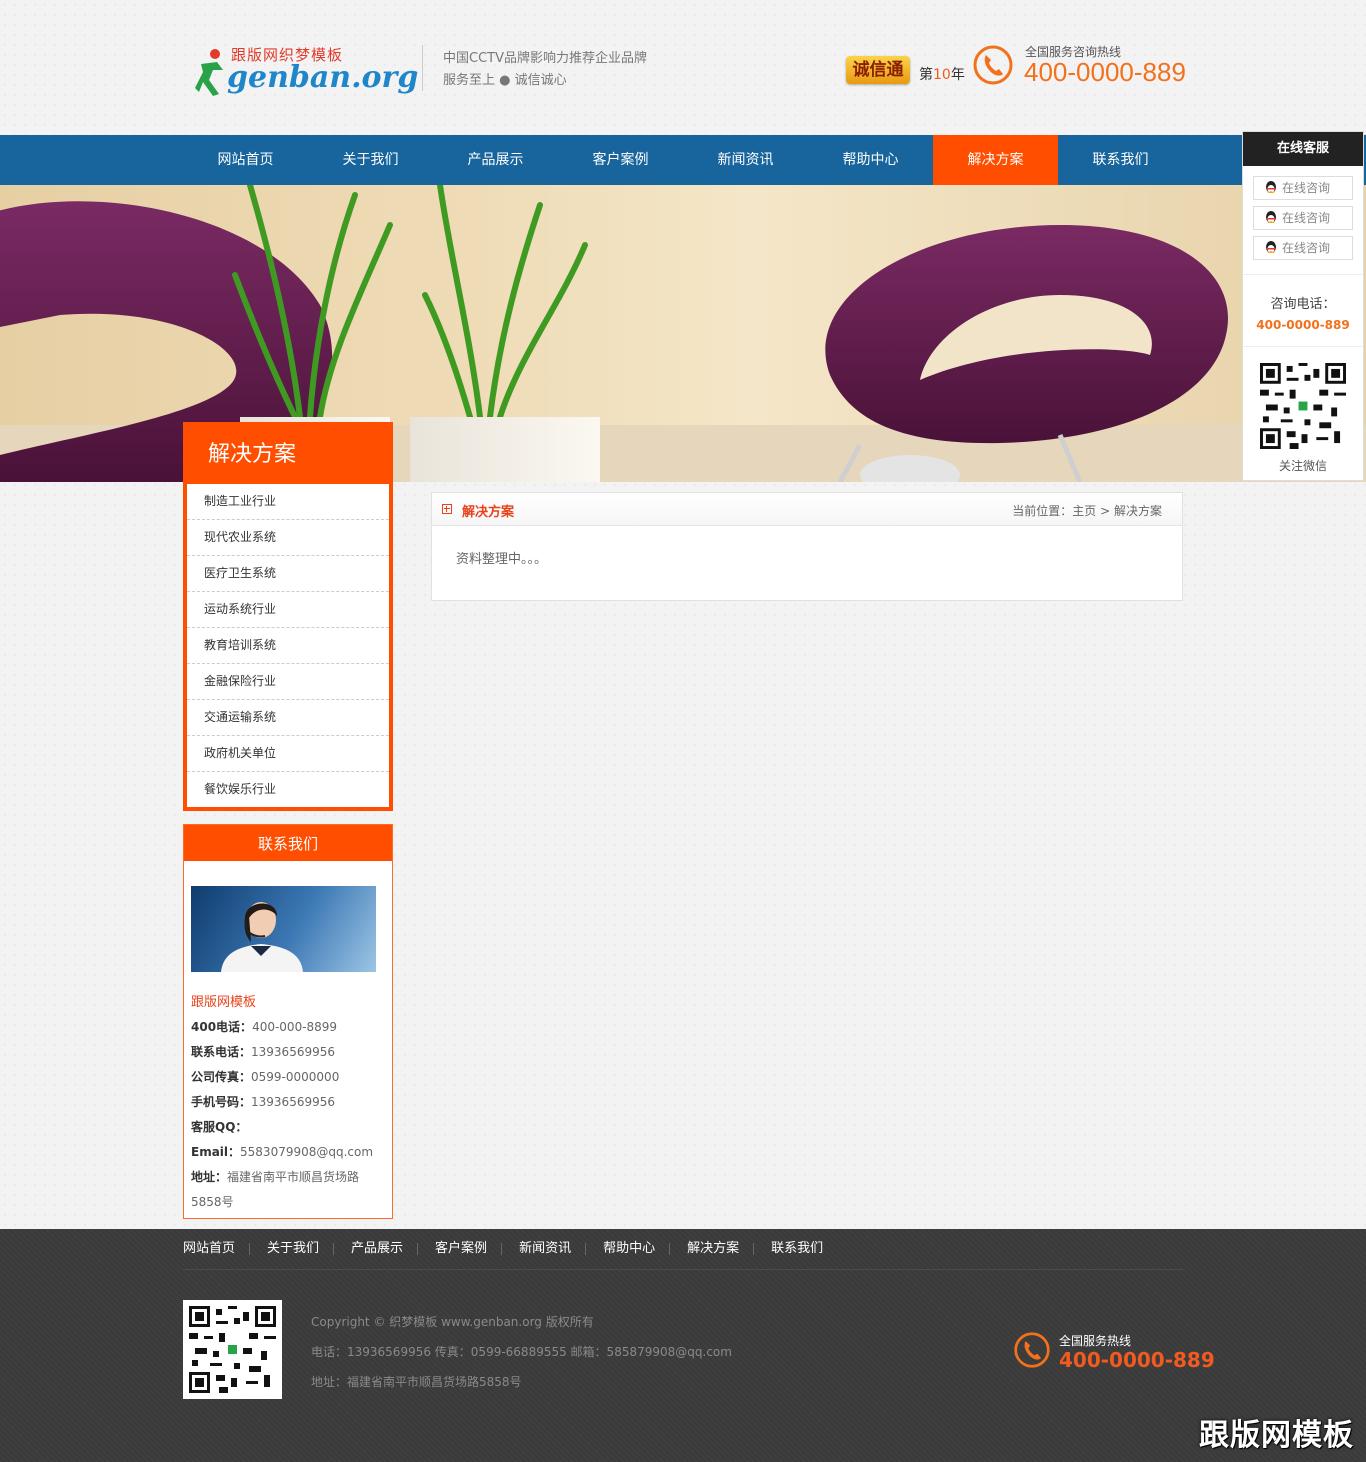 The image size is (1366, 1462). What do you see at coordinates (370, 160) in the screenshot?
I see `nav-item-about: 关于我们` at bounding box center [370, 160].